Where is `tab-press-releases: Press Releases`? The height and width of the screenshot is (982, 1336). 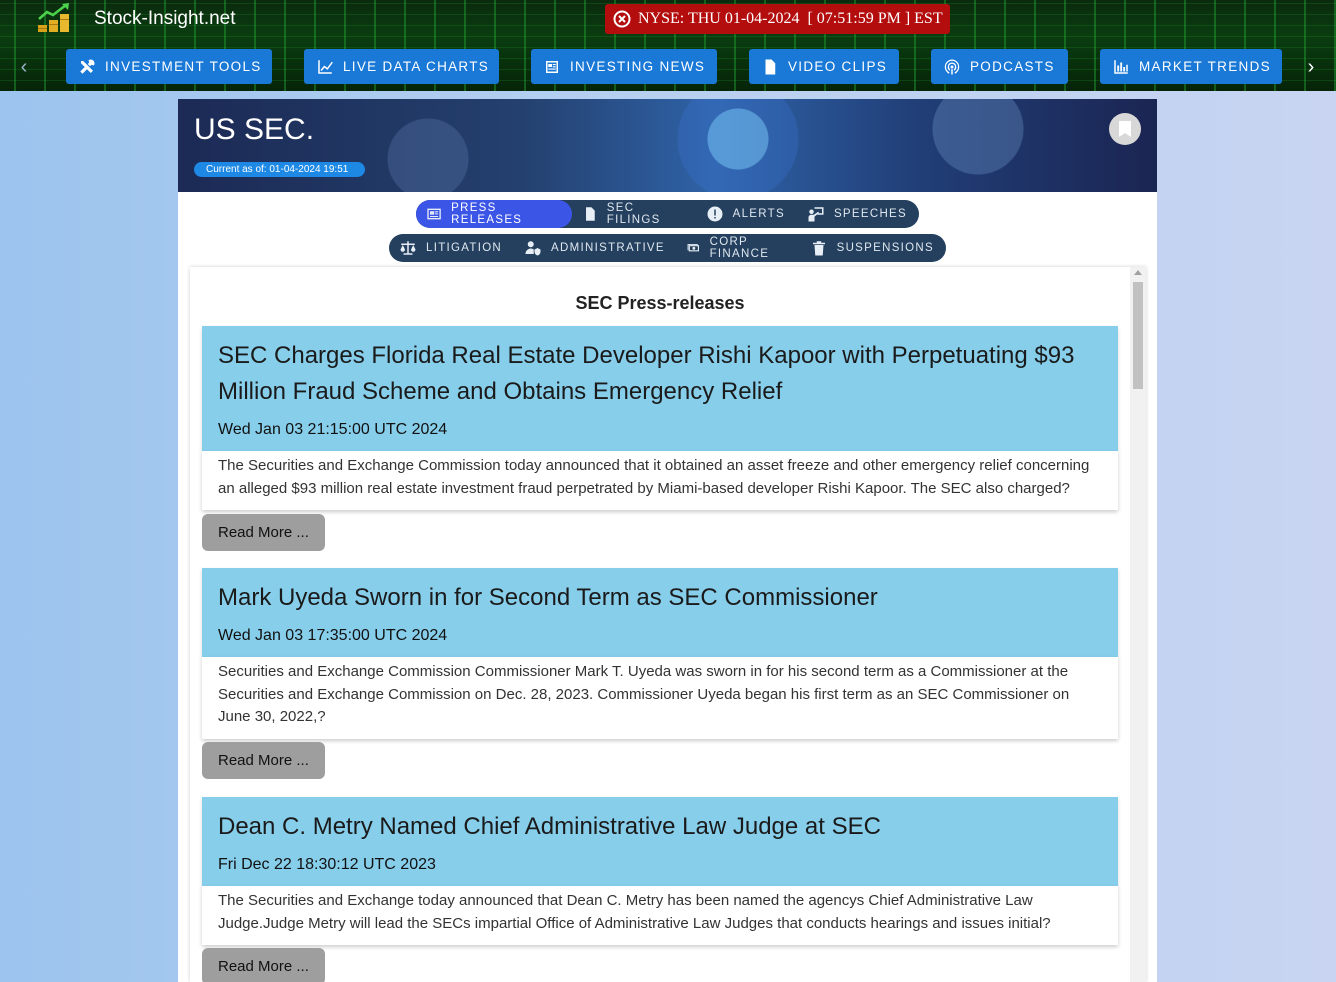 tab-press-releases: Press Releases is located at coordinates (494, 214).